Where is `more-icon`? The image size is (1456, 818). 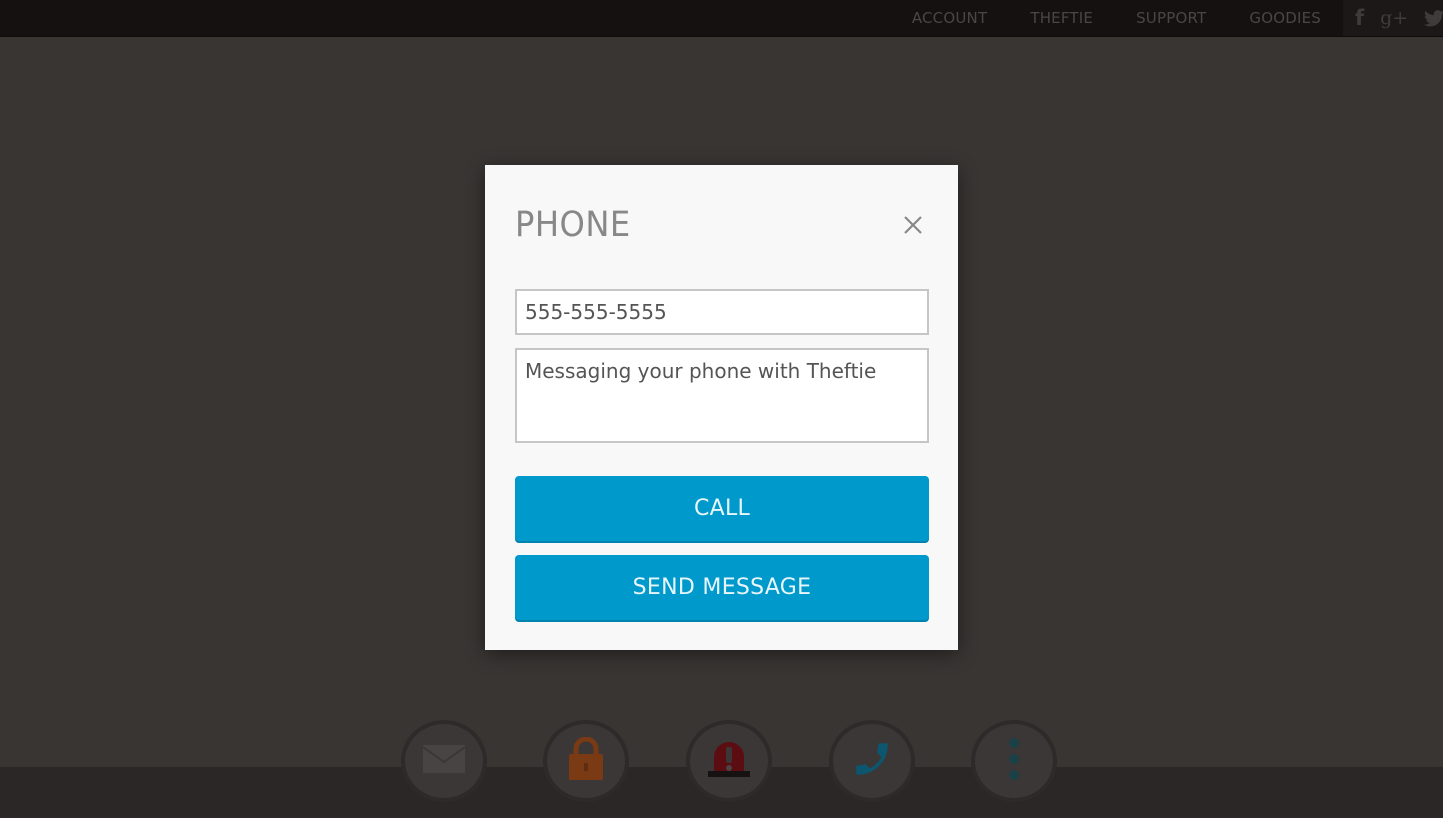 more-icon is located at coordinates (1014, 761).